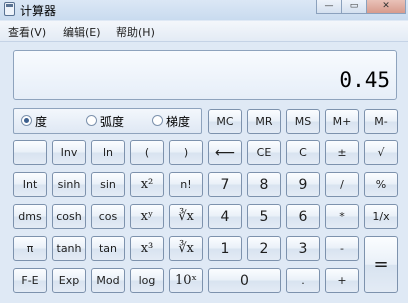 This screenshot has width=408, height=303. I want to click on x-power-y-button: xʸ, so click(147, 216).